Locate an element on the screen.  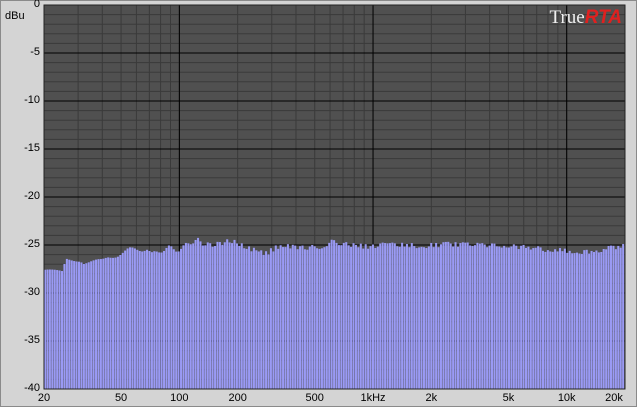
y-unit-label: dBu is located at coordinates (15, 16).